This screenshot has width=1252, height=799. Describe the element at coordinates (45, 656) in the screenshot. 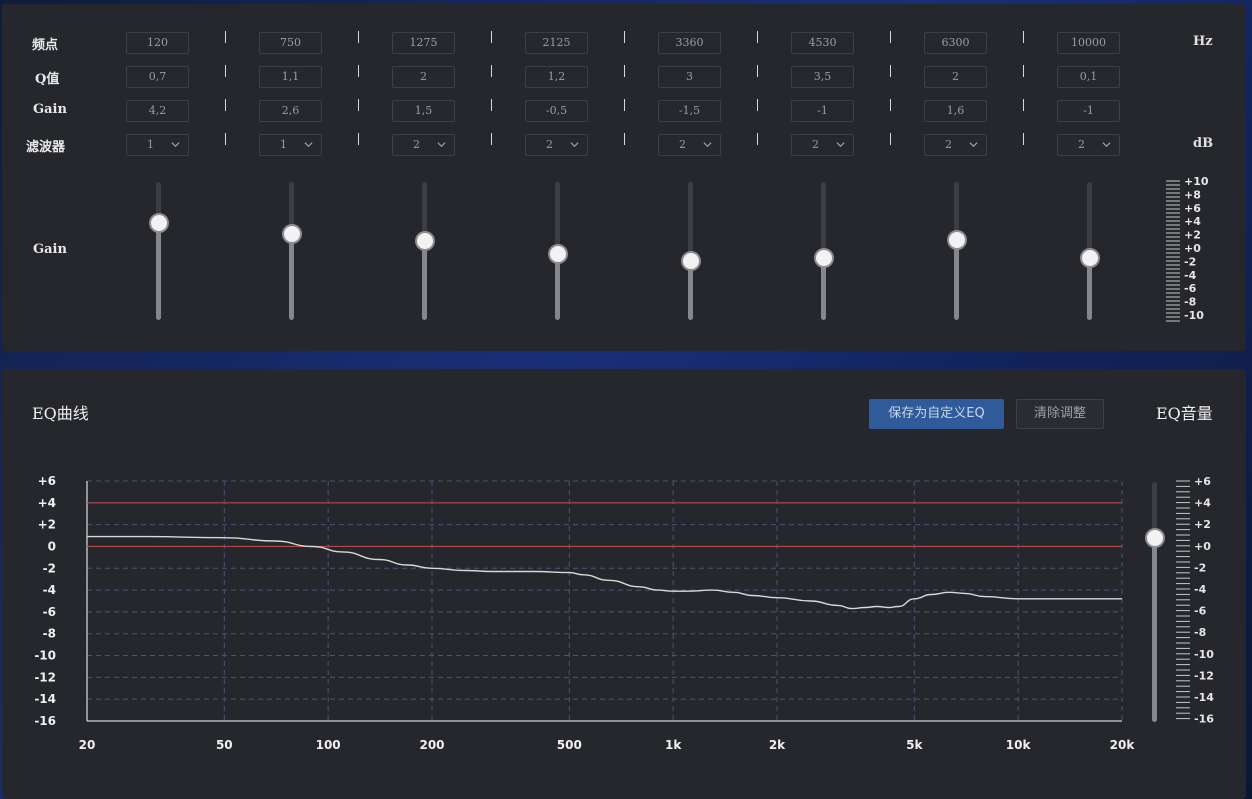

I see `y-tick-label: -10` at that location.